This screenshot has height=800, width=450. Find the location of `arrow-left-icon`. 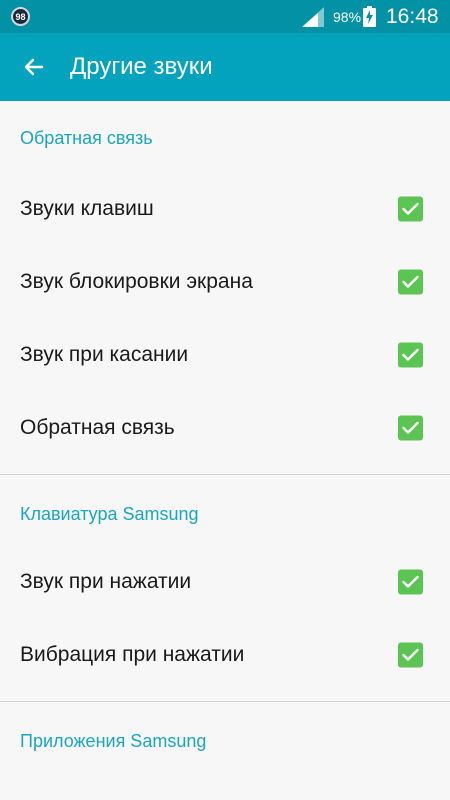

arrow-left-icon is located at coordinates (34, 67).